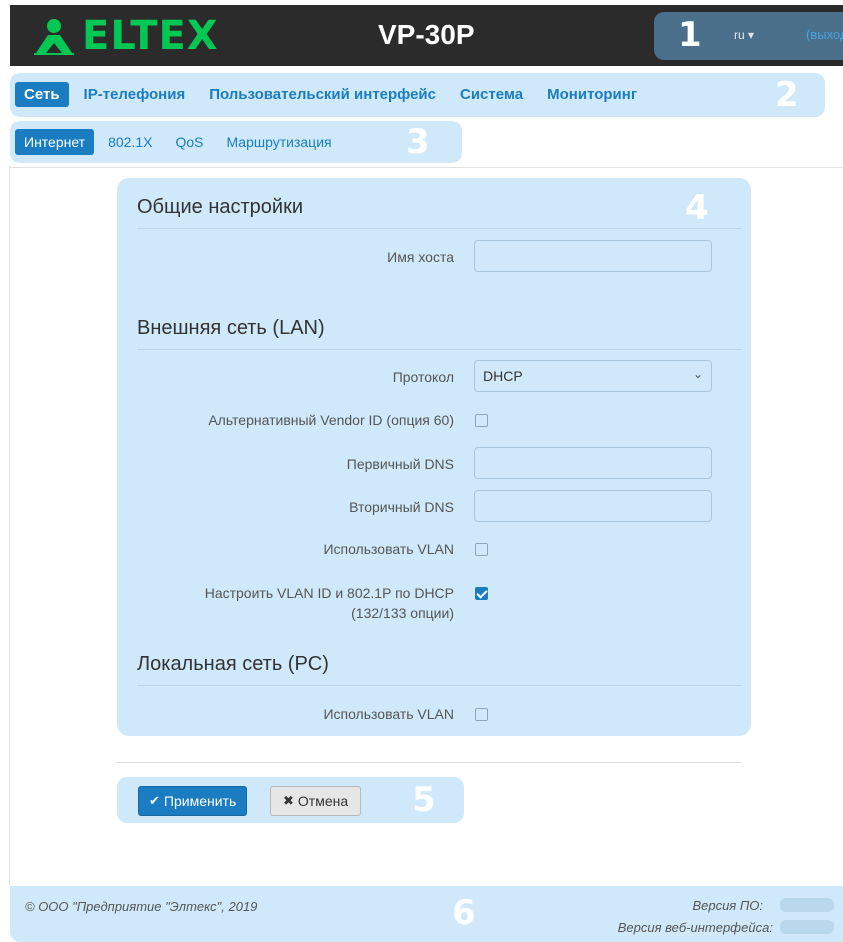  What do you see at coordinates (697, 208) in the screenshot?
I see `badge-4: 4` at bounding box center [697, 208].